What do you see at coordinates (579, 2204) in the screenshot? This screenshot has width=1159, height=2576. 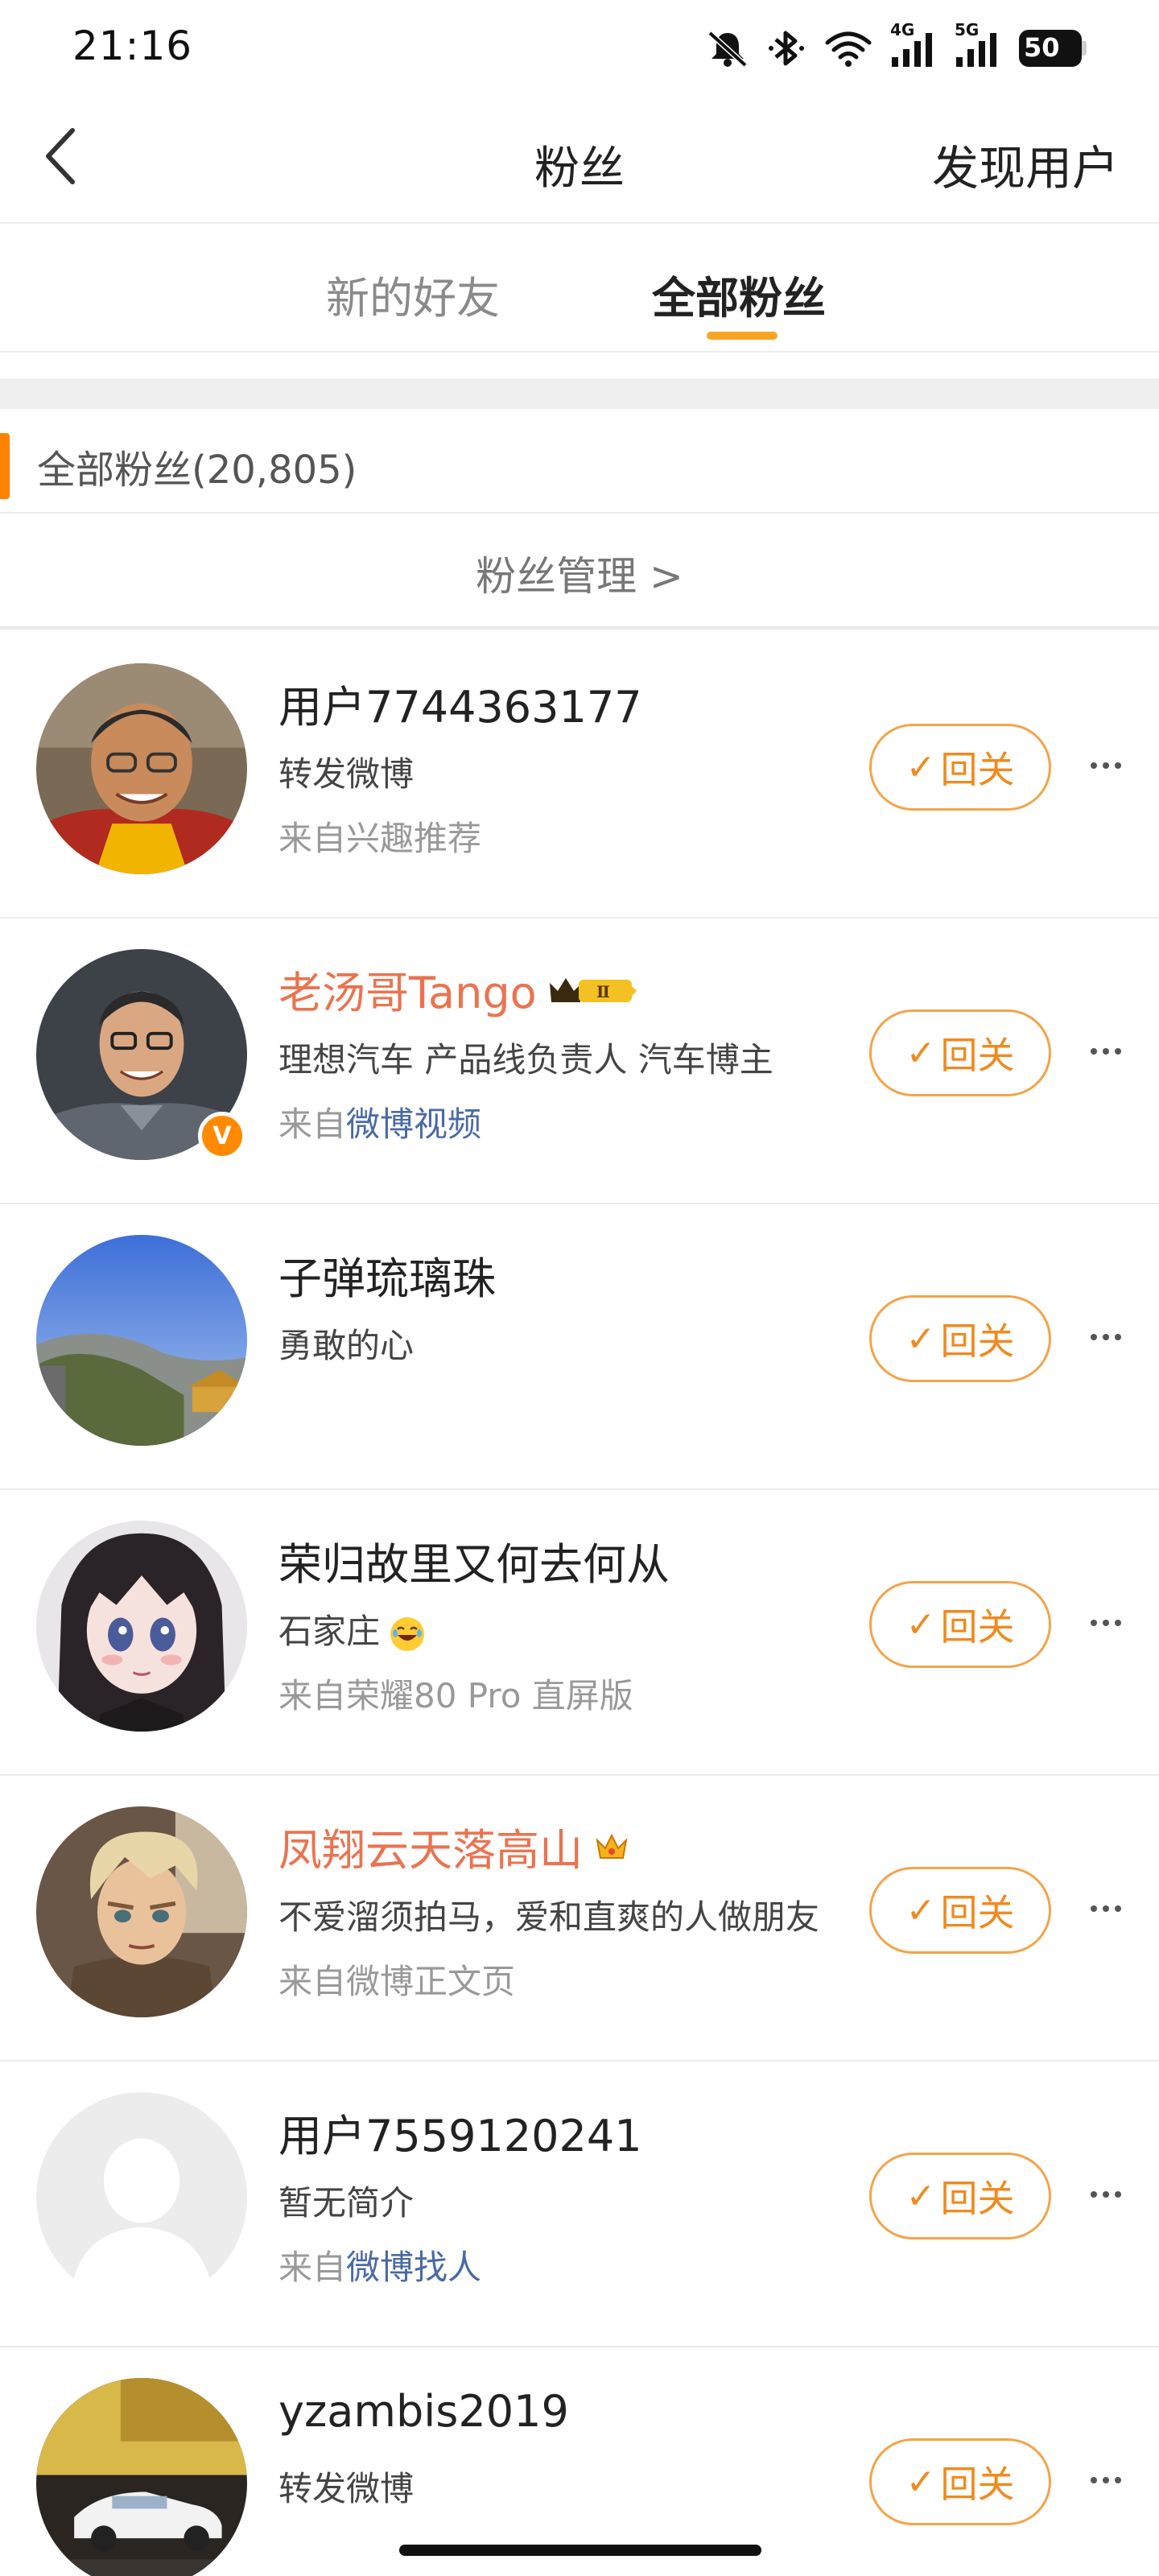 I see `list-item: 用户7559120241 暂无简介 来自微博找人 ✓ 回关` at bounding box center [579, 2204].